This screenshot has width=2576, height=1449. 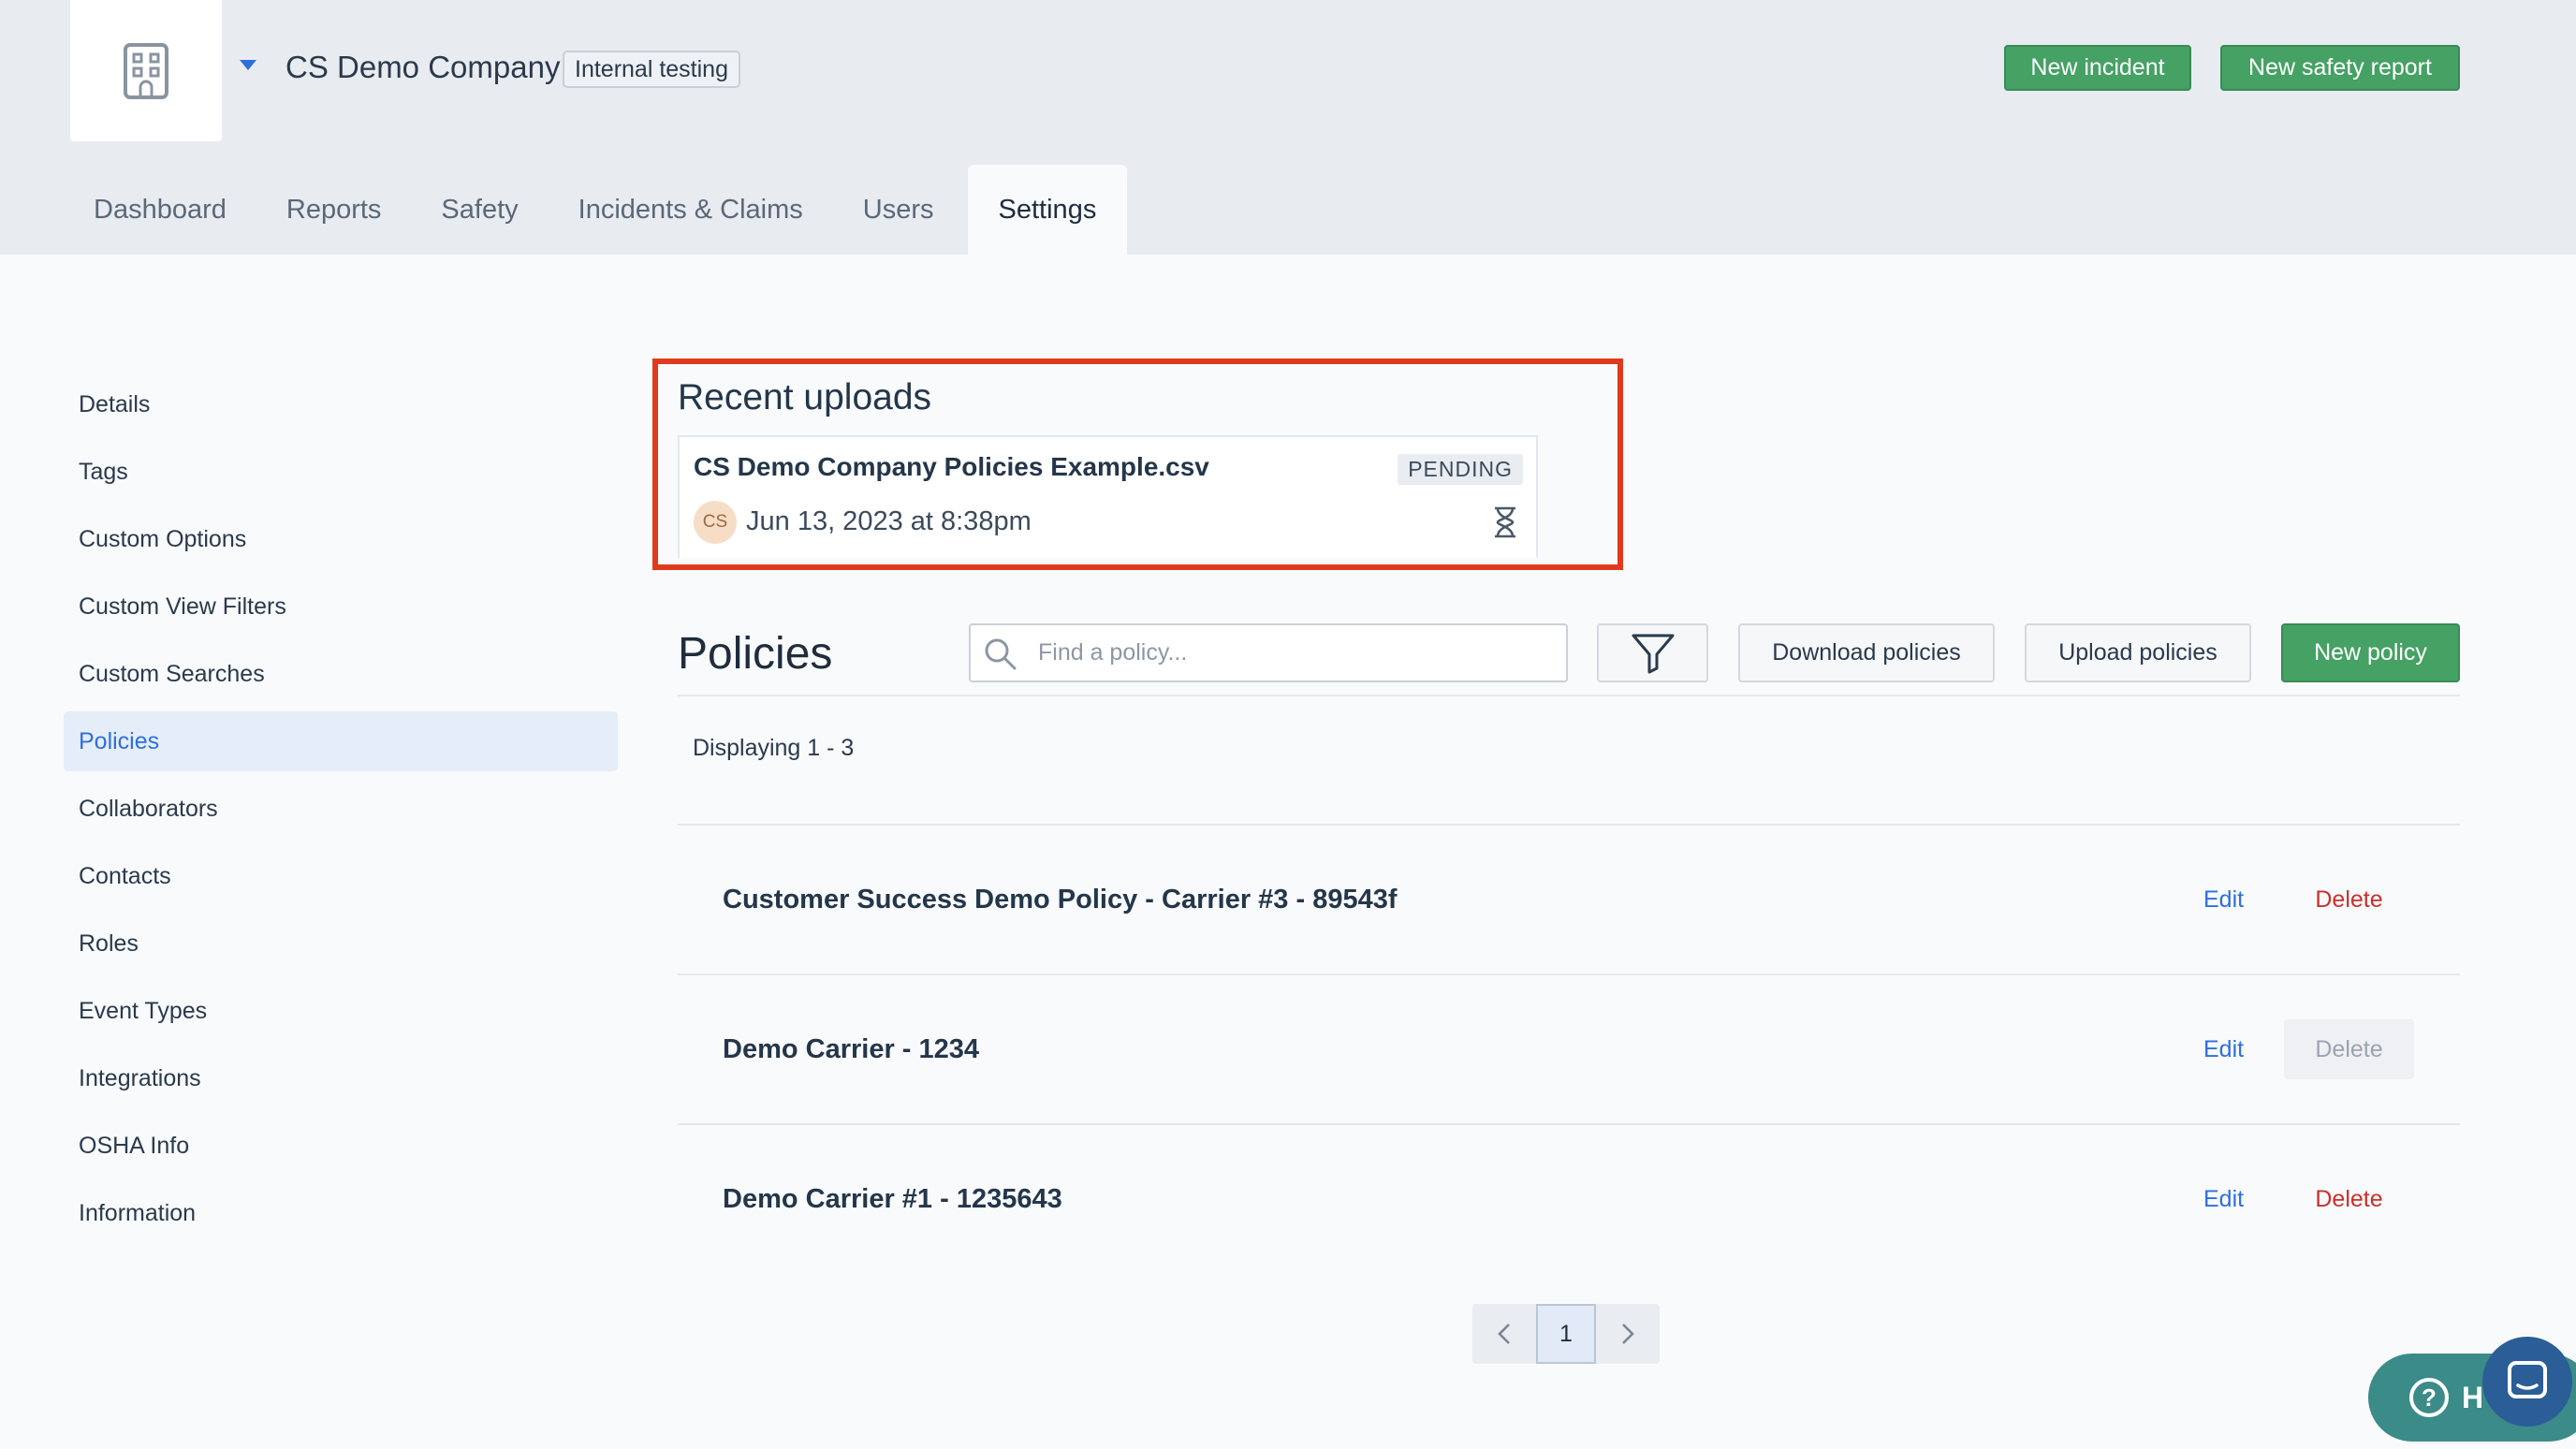 I want to click on sidebar-item-collaborators: Collaborators, so click(x=341, y=809).